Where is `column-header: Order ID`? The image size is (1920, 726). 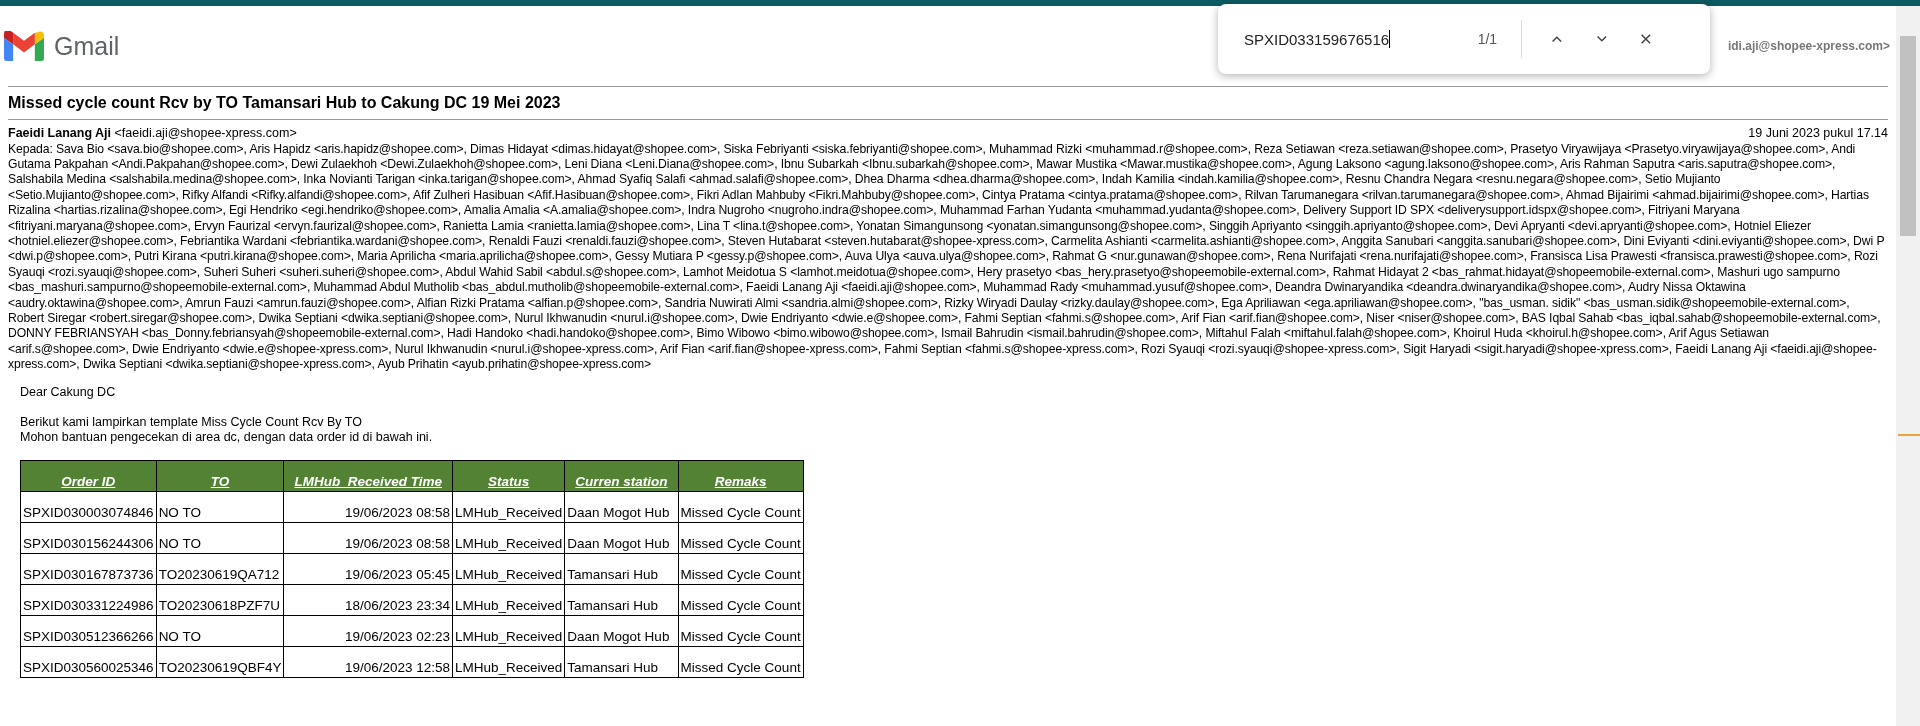
column-header: Order ID is located at coordinates (88, 476).